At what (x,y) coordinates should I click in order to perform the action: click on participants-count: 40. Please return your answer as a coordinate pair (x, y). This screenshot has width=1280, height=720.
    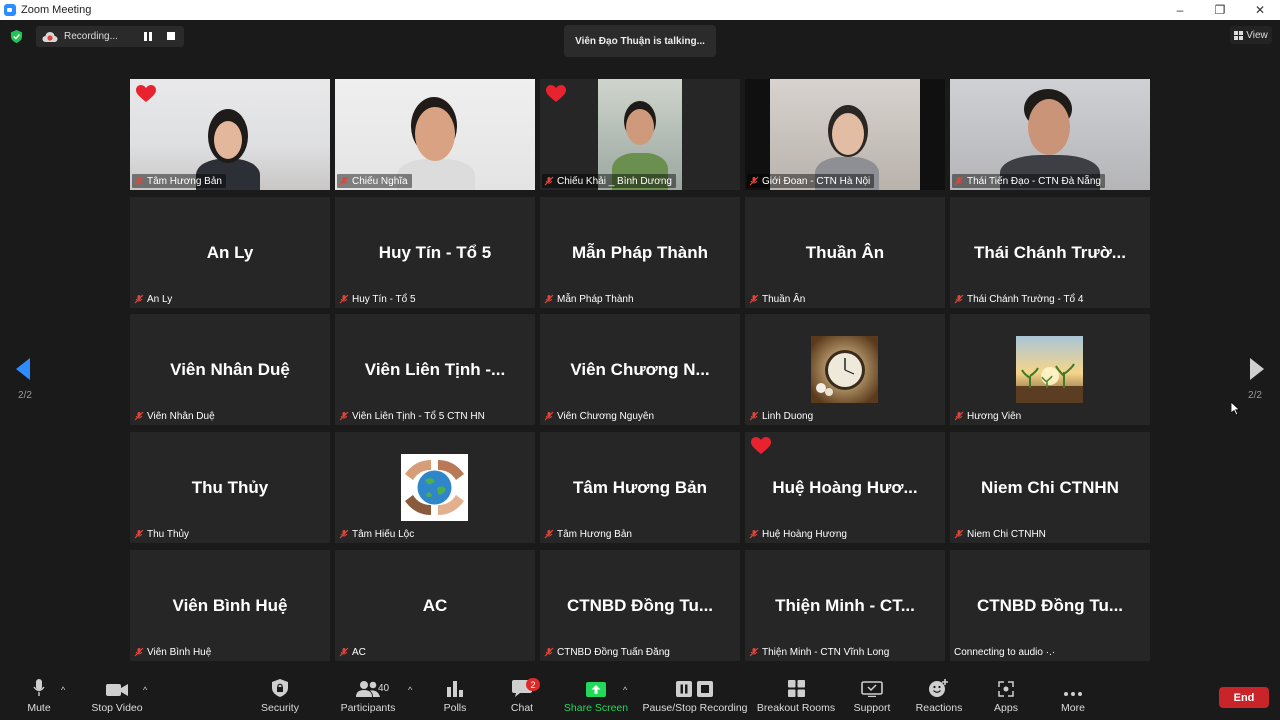
    Looking at the image, I should click on (384, 688).